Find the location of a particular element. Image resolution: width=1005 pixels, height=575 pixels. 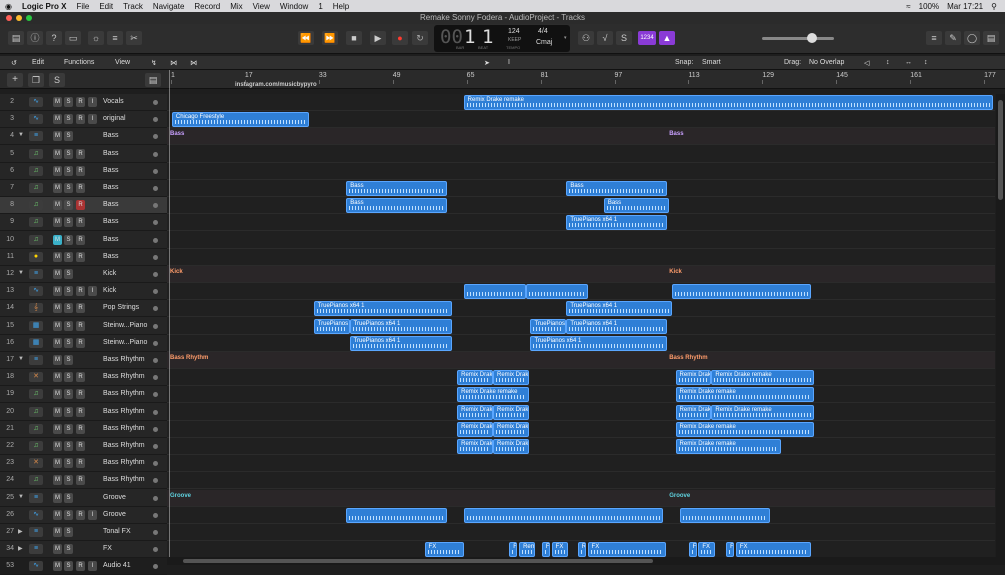

track-header: 7 ♫ M S R Bass is located at coordinates (83, 188).